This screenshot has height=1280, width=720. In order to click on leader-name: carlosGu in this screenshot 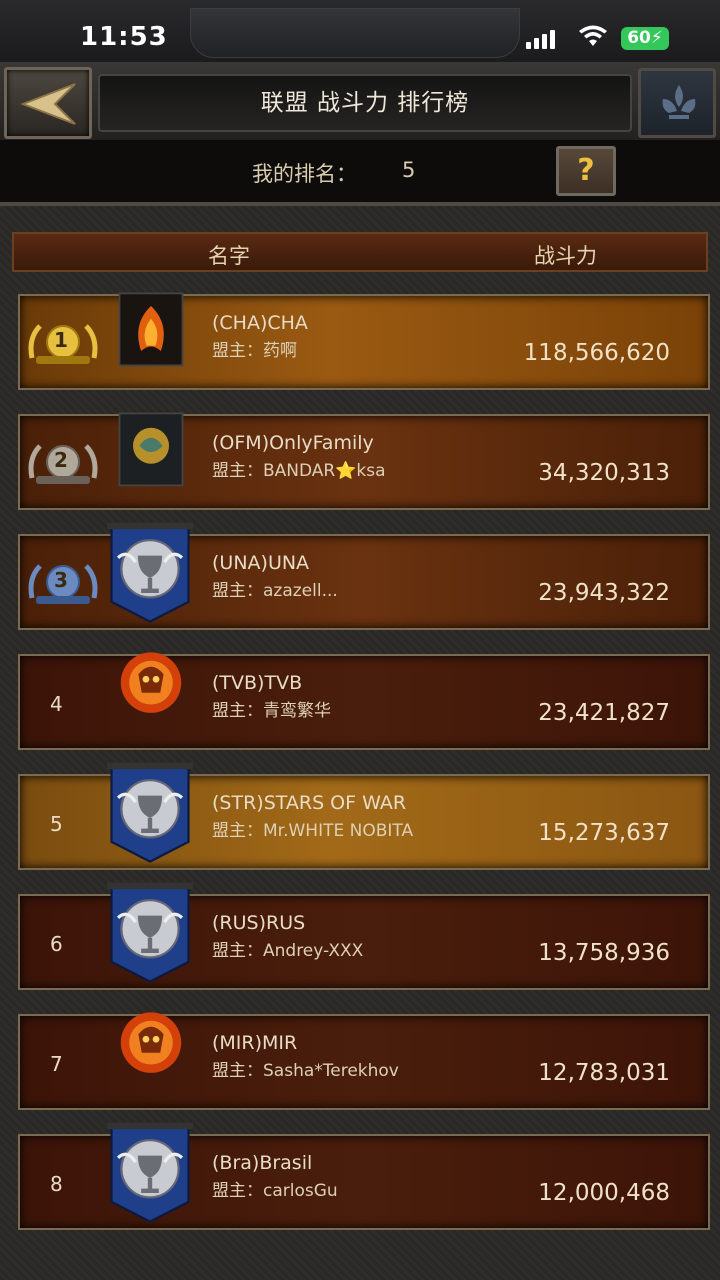, I will do `click(300, 1191)`.